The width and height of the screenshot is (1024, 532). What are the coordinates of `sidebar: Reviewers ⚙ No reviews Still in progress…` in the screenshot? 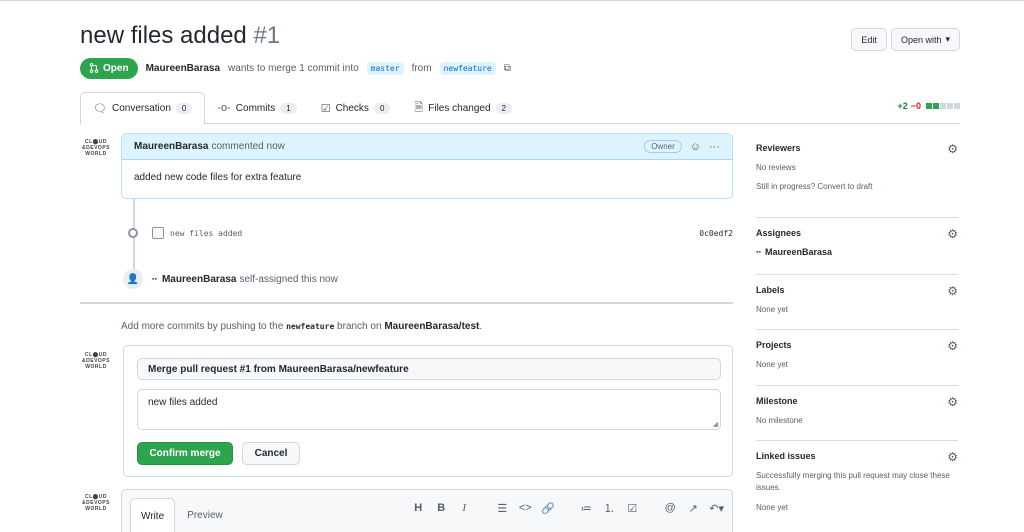 It's located at (857, 328).